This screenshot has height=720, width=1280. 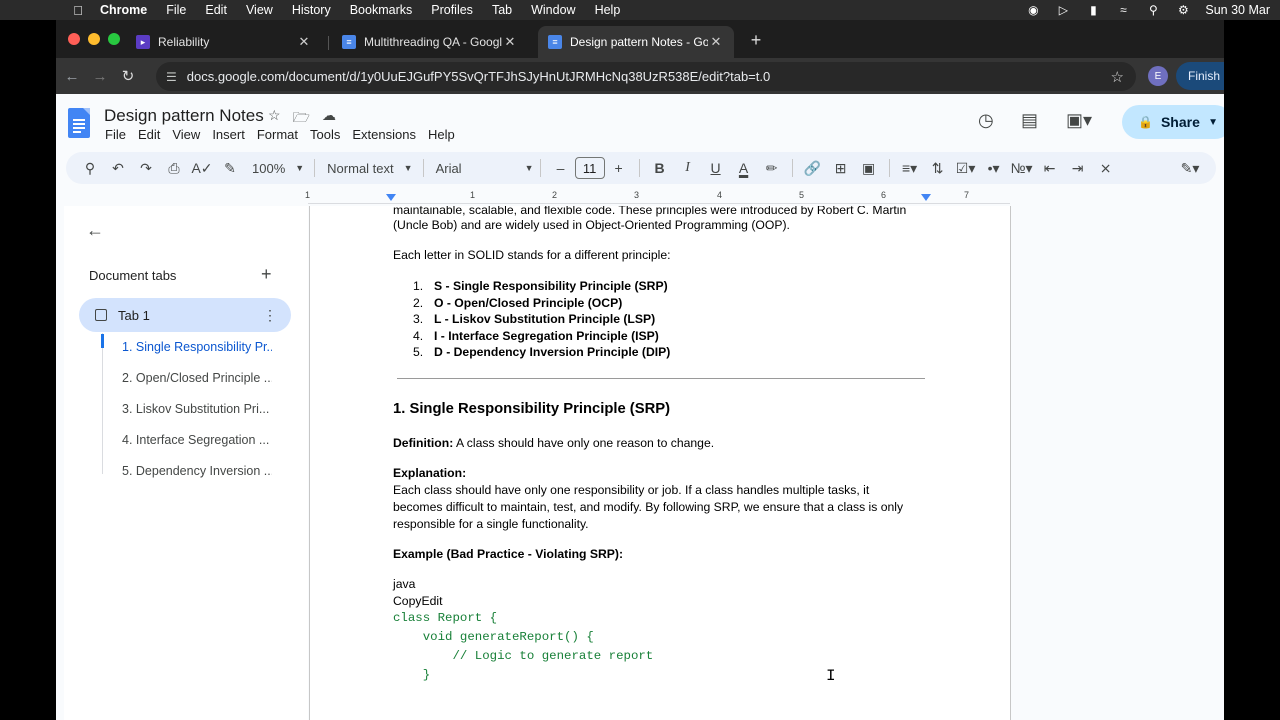 What do you see at coordinates (966, 168) in the screenshot?
I see `checklist-icon: ☑▾` at bounding box center [966, 168].